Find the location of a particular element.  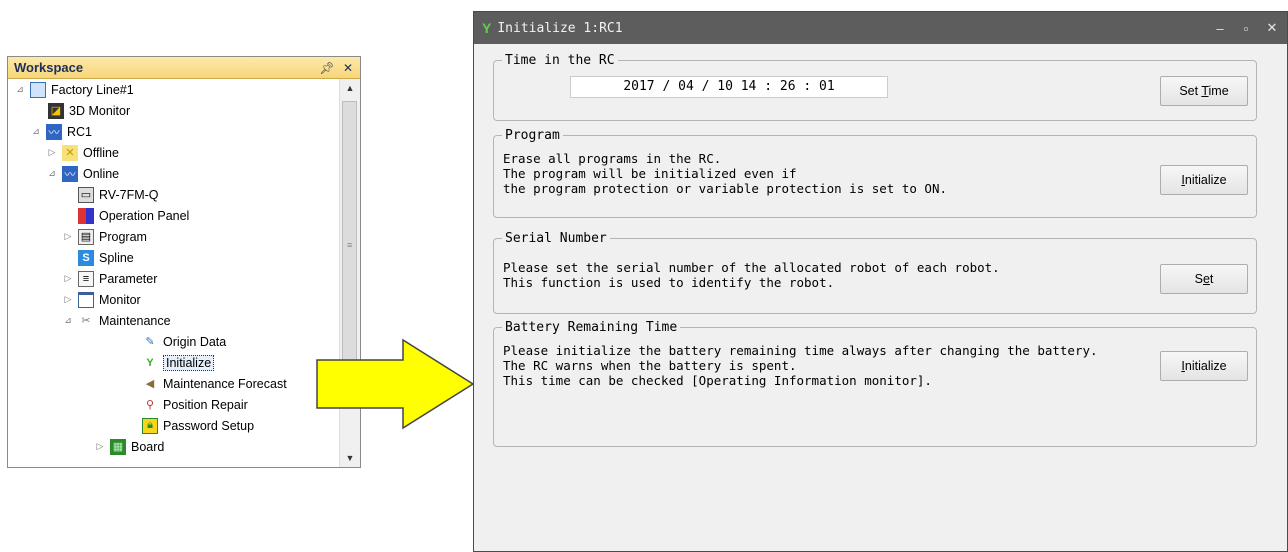

tree-item-rc1: ⊿ 〰 RC1 is located at coordinates (61, 131).